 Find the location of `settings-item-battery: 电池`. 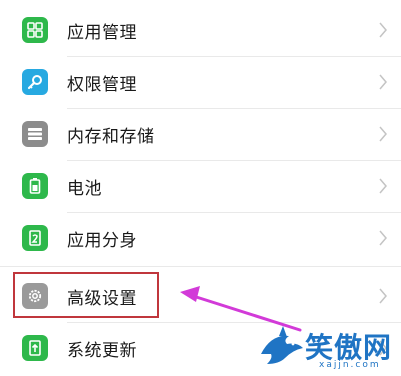

settings-item-battery: 电池 is located at coordinates (200, 186).